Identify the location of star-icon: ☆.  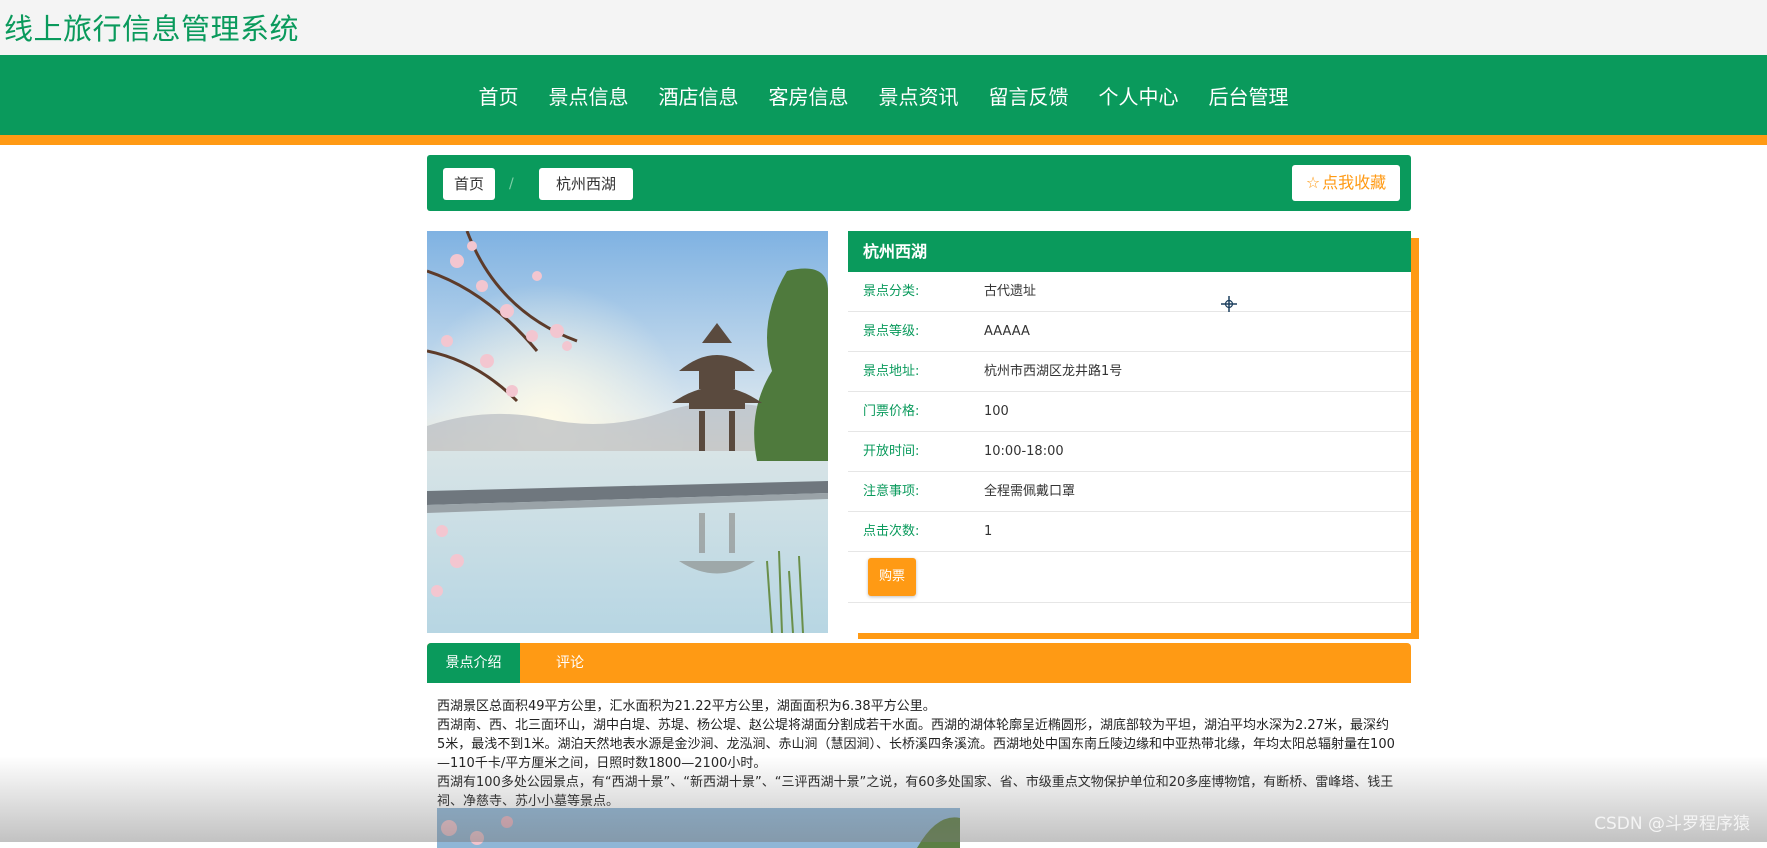
(1313, 182).